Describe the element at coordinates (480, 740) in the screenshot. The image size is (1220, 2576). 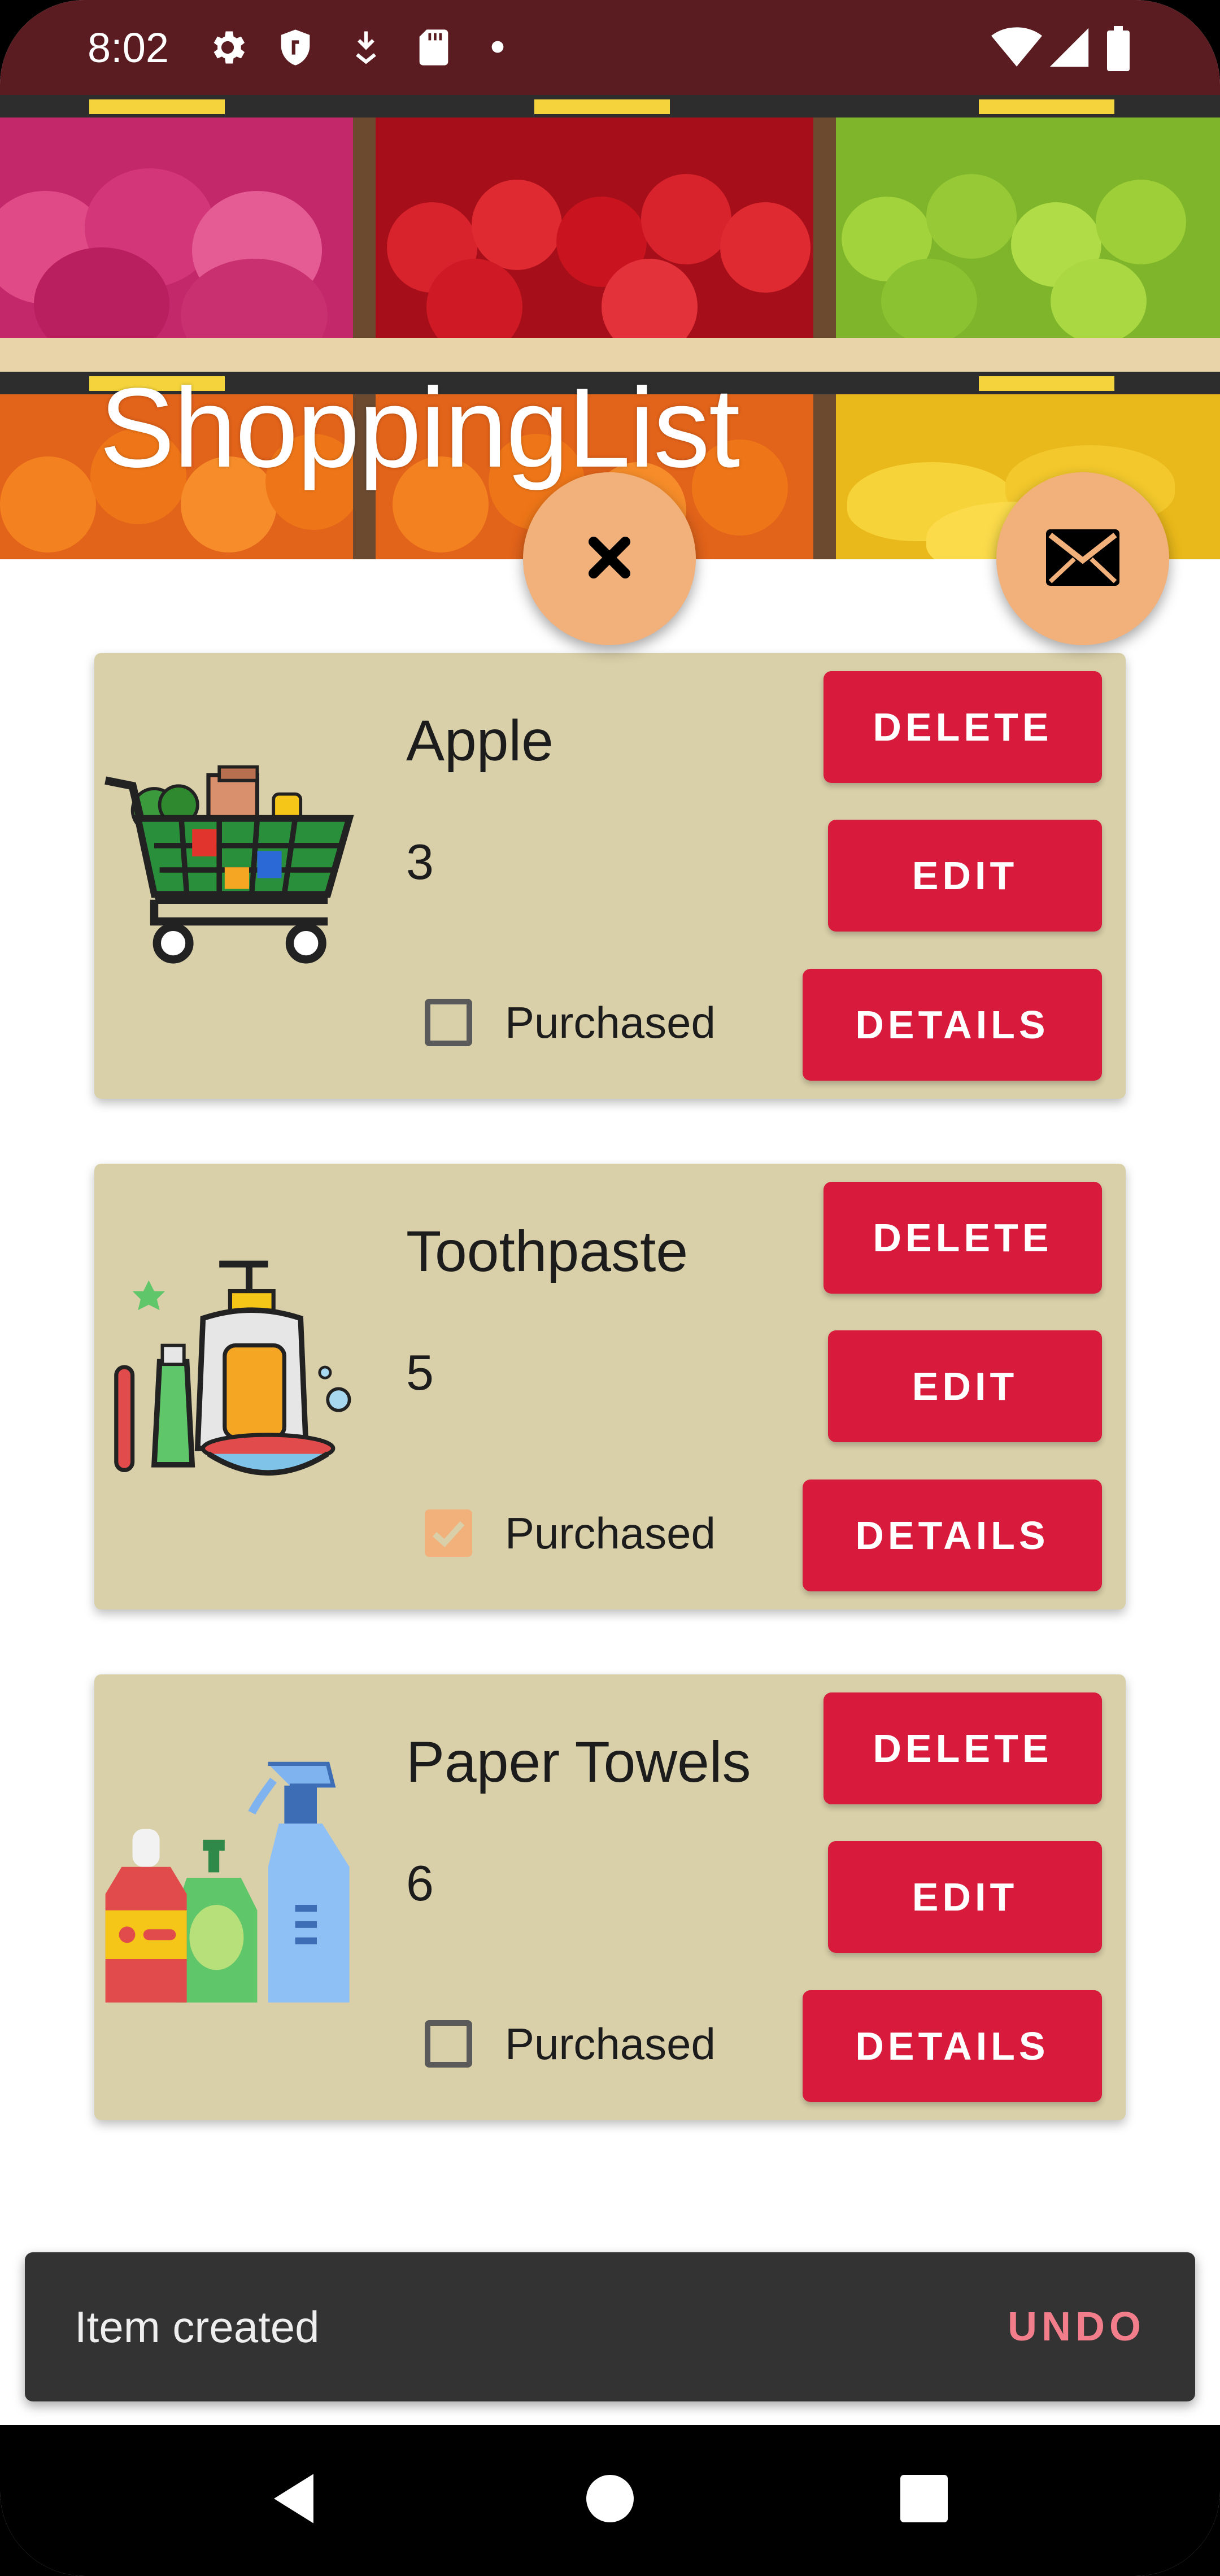
I see `item-name: Apple` at that location.